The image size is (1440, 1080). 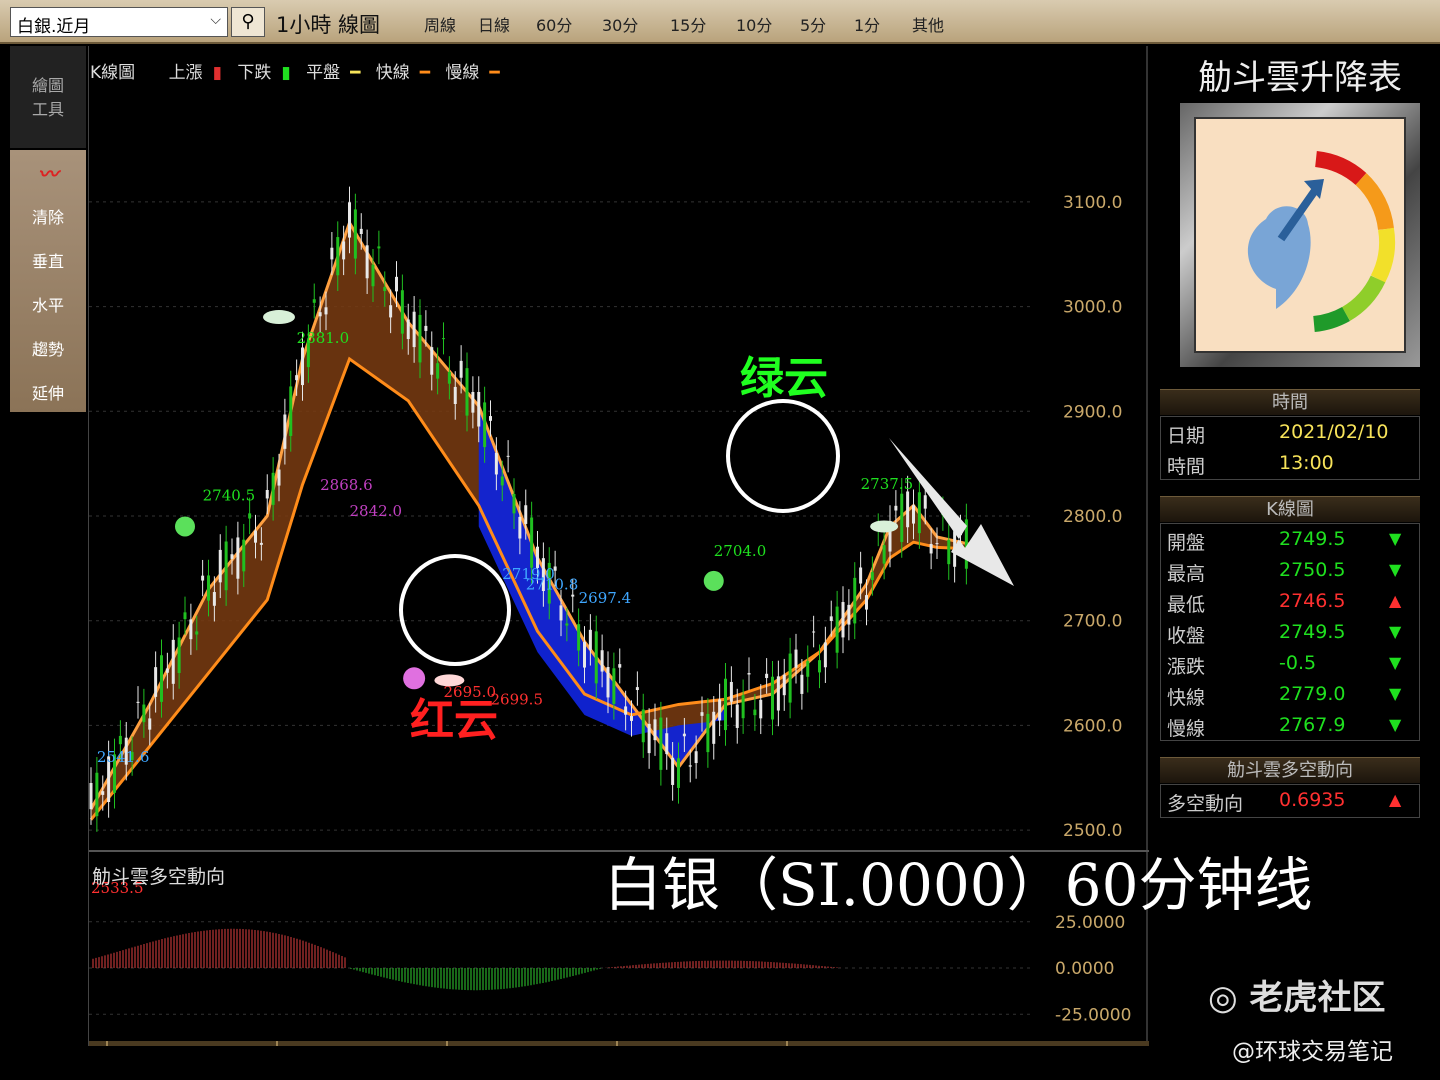 I want to click on panel-title: 觔斗雲升降表, so click(x=1300, y=78).